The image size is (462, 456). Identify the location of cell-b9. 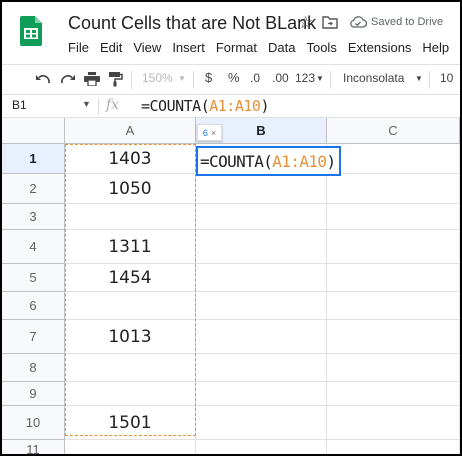
(261, 394).